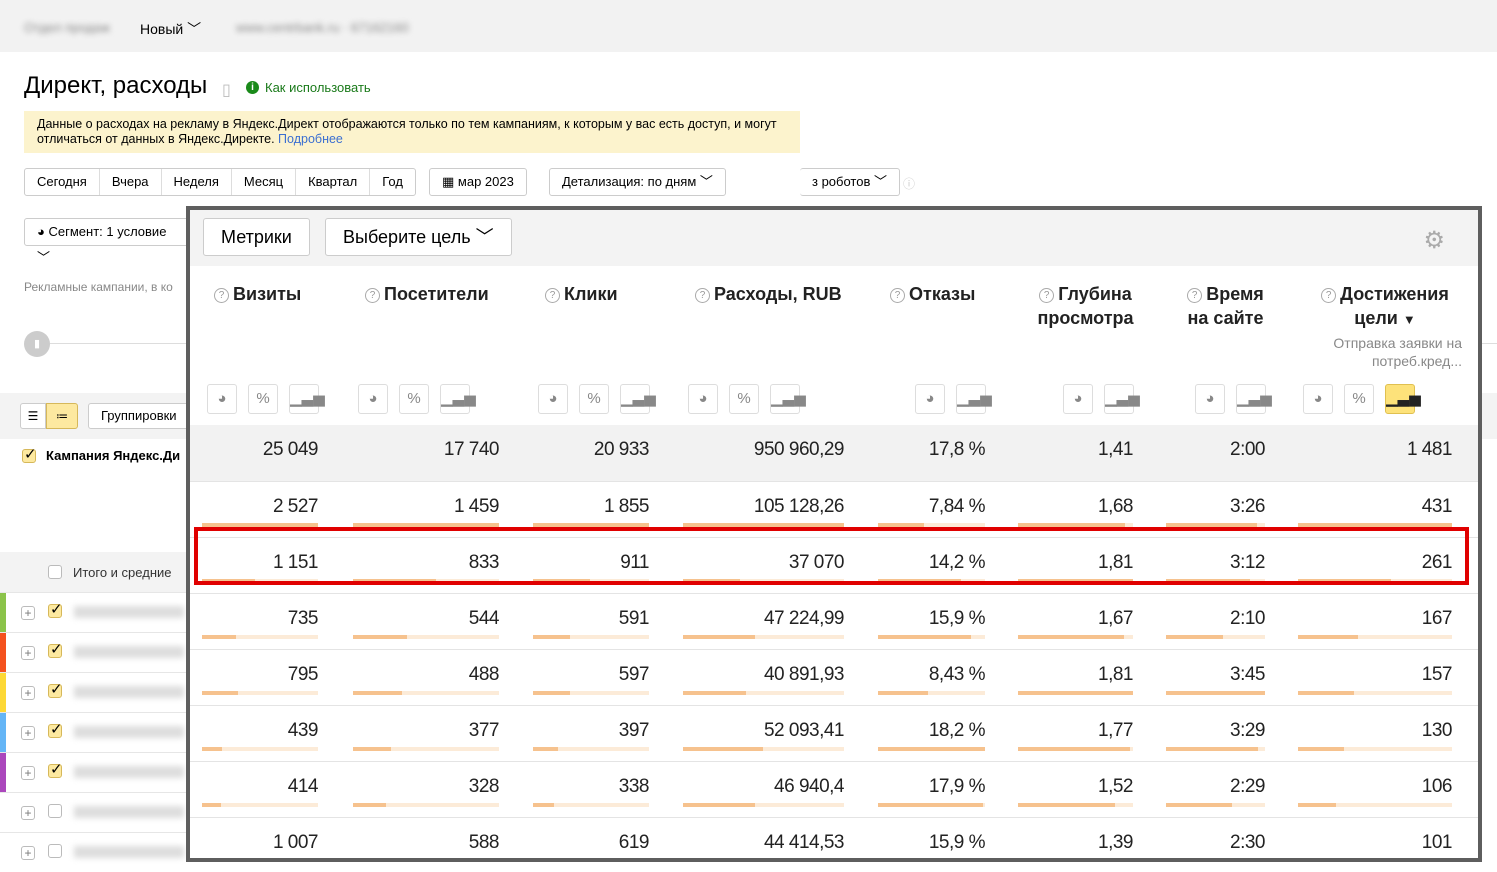 The width and height of the screenshot is (1497, 872). I want to click on period-button: Год, so click(392, 182).